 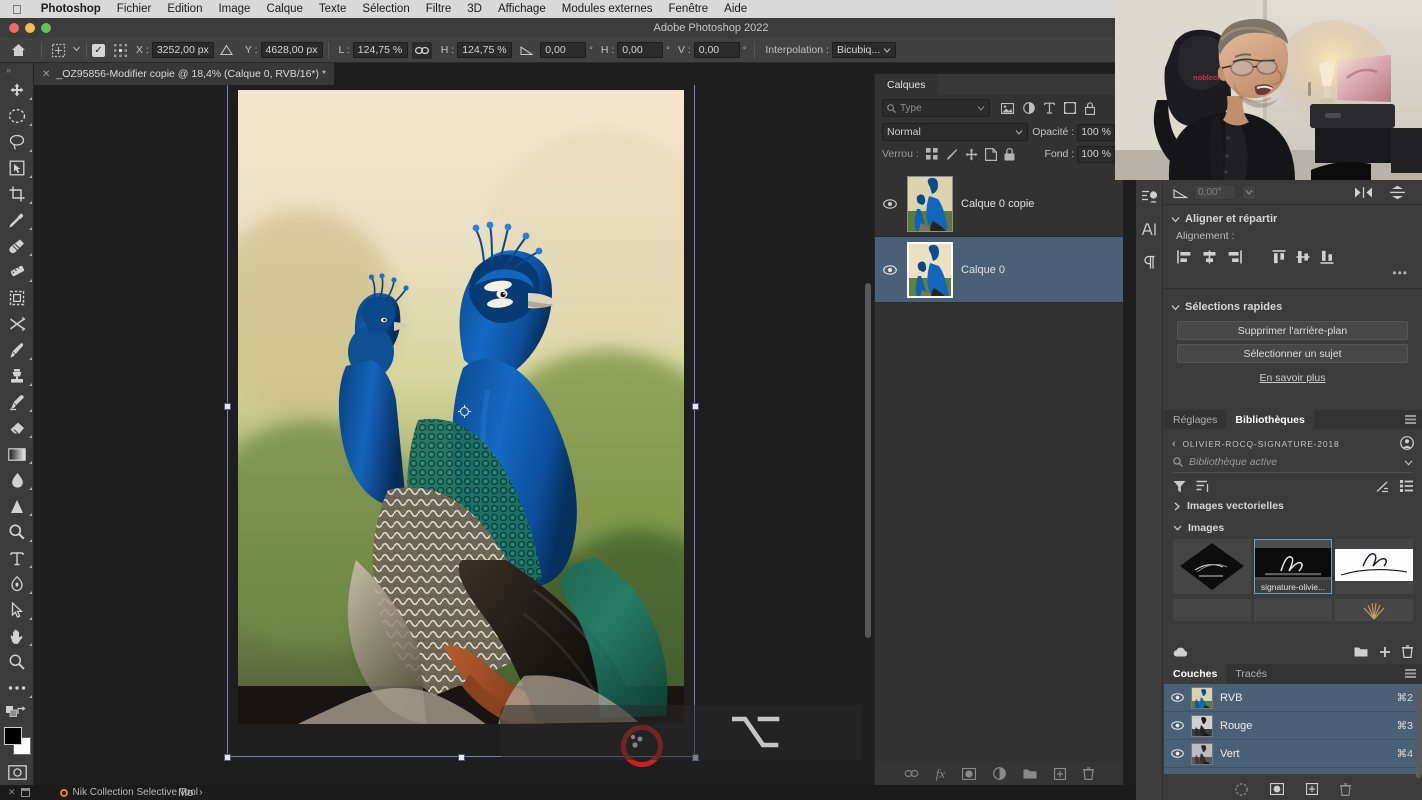 I want to click on menu-item-photoshop: Photoshop, so click(x=71, y=9).